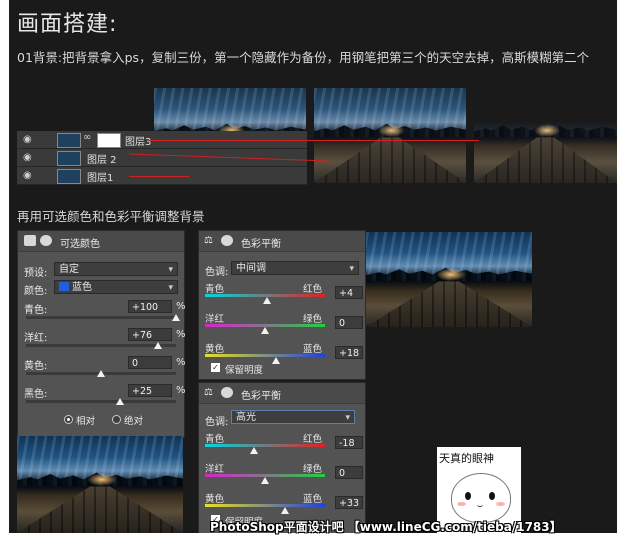  Describe the element at coordinates (102, 160) in the screenshot. I see `layer-name: 图层 2` at that location.